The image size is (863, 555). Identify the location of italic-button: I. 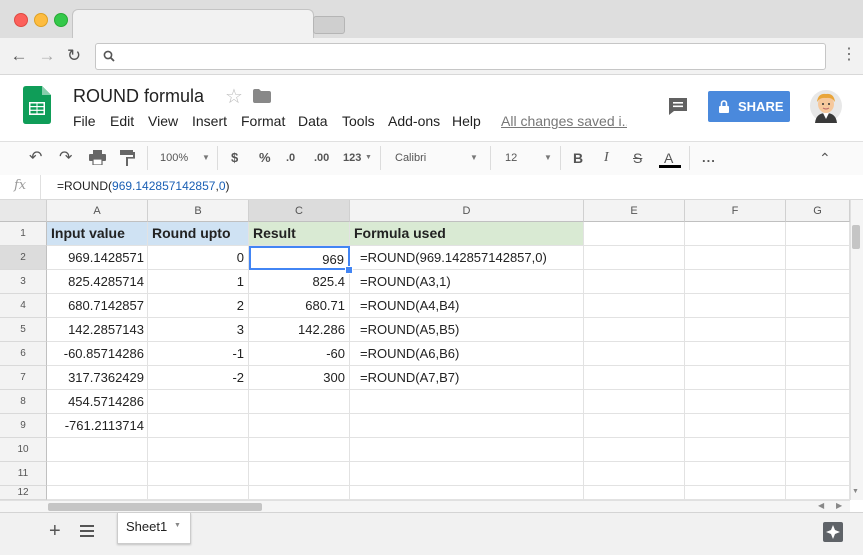
(606, 158).